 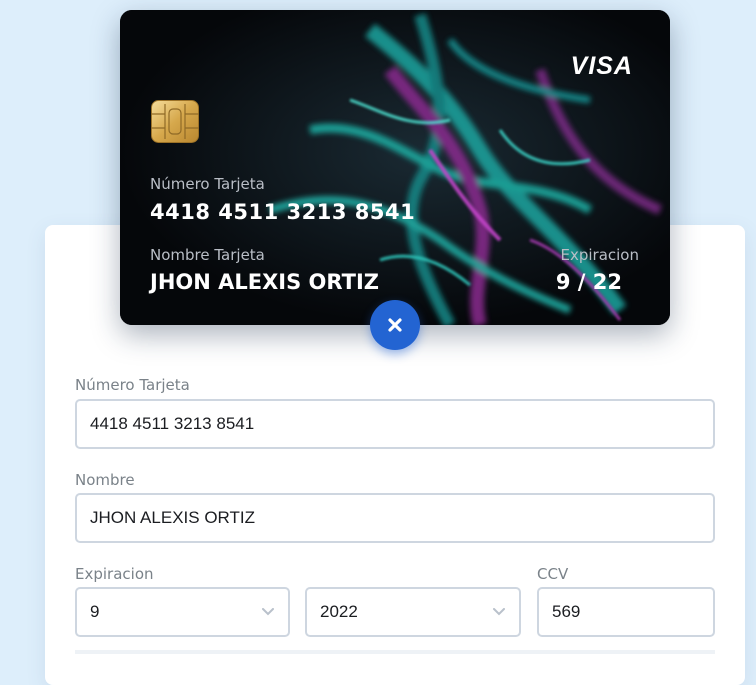 What do you see at coordinates (207, 255) in the screenshot?
I see `card-holder-label: Nombre Tarjeta` at bounding box center [207, 255].